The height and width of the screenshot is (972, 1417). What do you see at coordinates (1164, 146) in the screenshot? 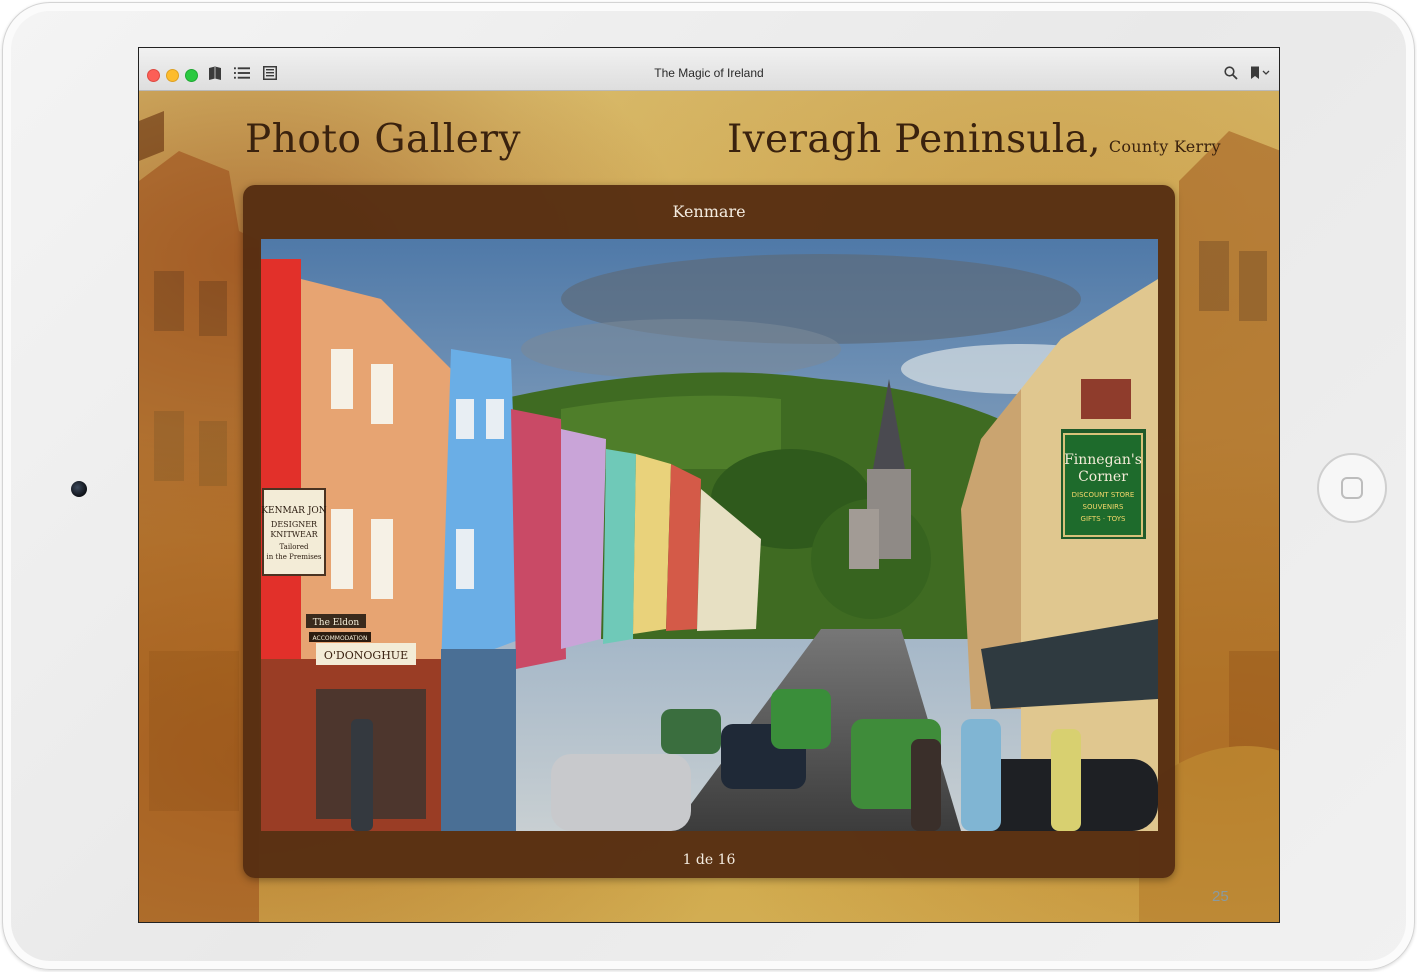
I see `location-subtitle: County Kerry` at bounding box center [1164, 146].